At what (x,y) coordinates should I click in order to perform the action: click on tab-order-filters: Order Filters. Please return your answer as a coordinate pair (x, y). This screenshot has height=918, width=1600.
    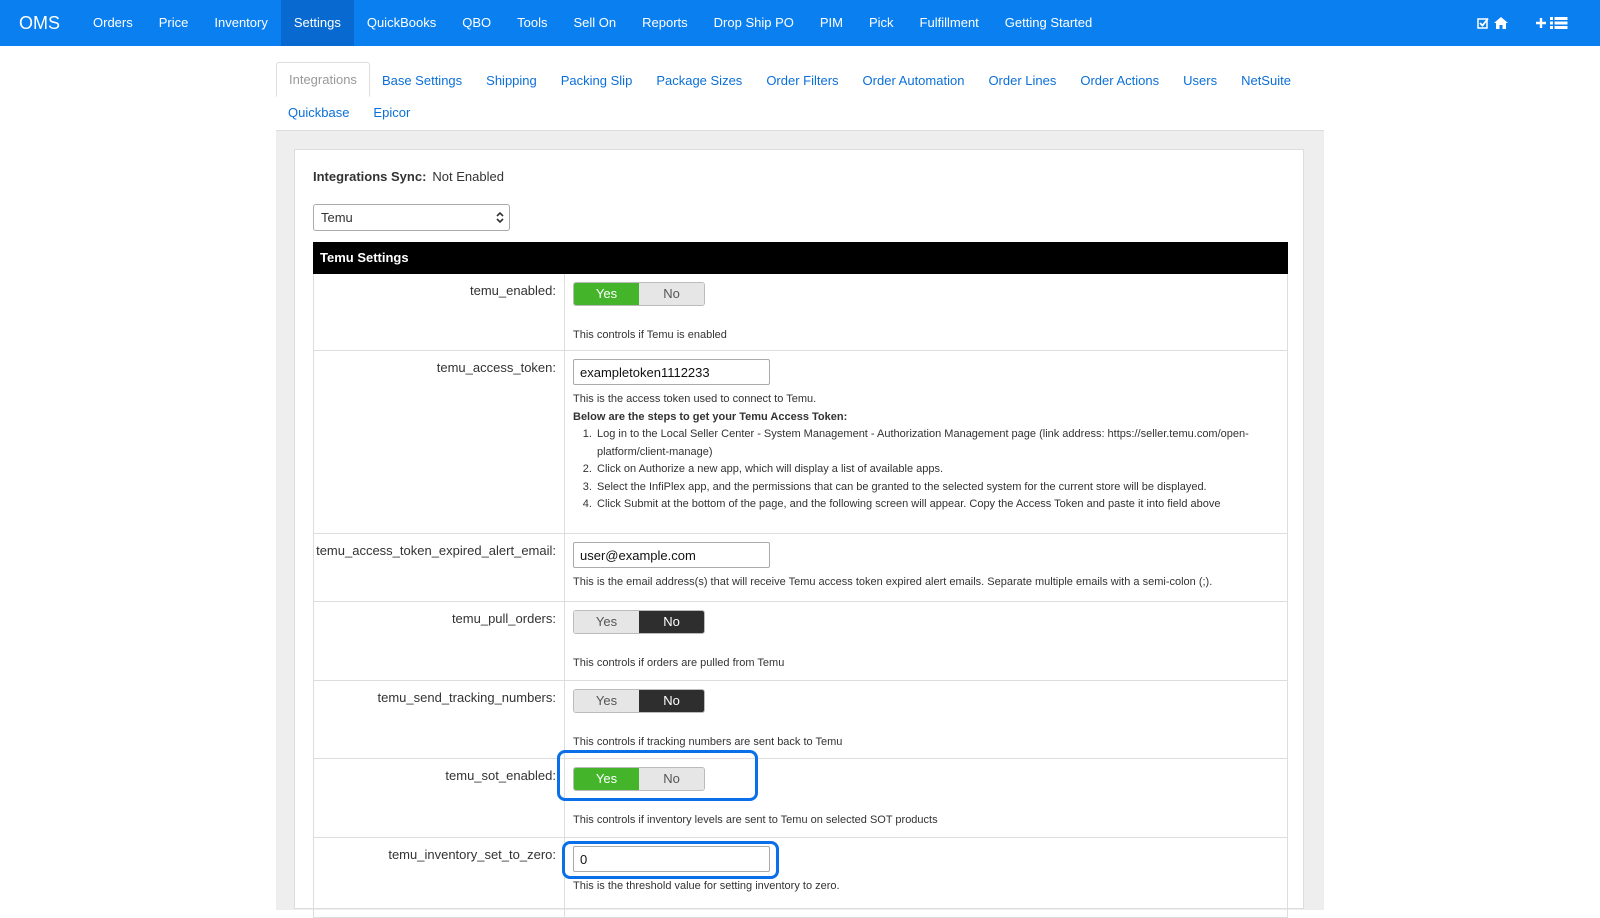
    Looking at the image, I should click on (802, 80).